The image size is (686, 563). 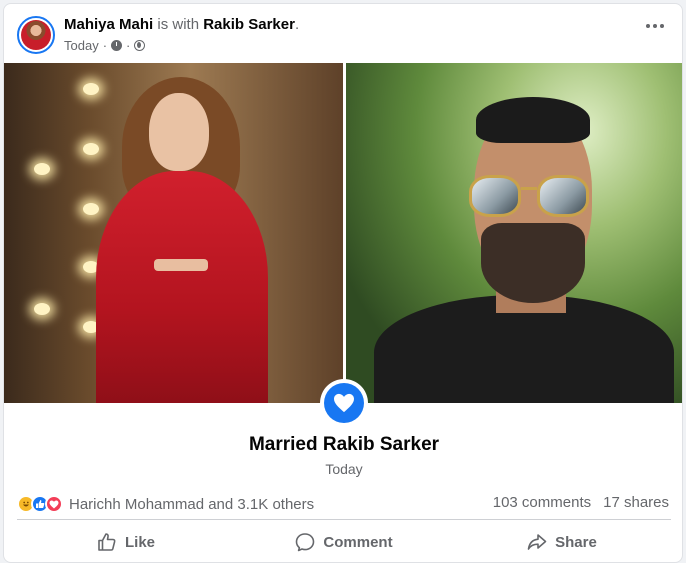 I want to click on post-stats: 103 comments 17 shares, so click(x=581, y=502).